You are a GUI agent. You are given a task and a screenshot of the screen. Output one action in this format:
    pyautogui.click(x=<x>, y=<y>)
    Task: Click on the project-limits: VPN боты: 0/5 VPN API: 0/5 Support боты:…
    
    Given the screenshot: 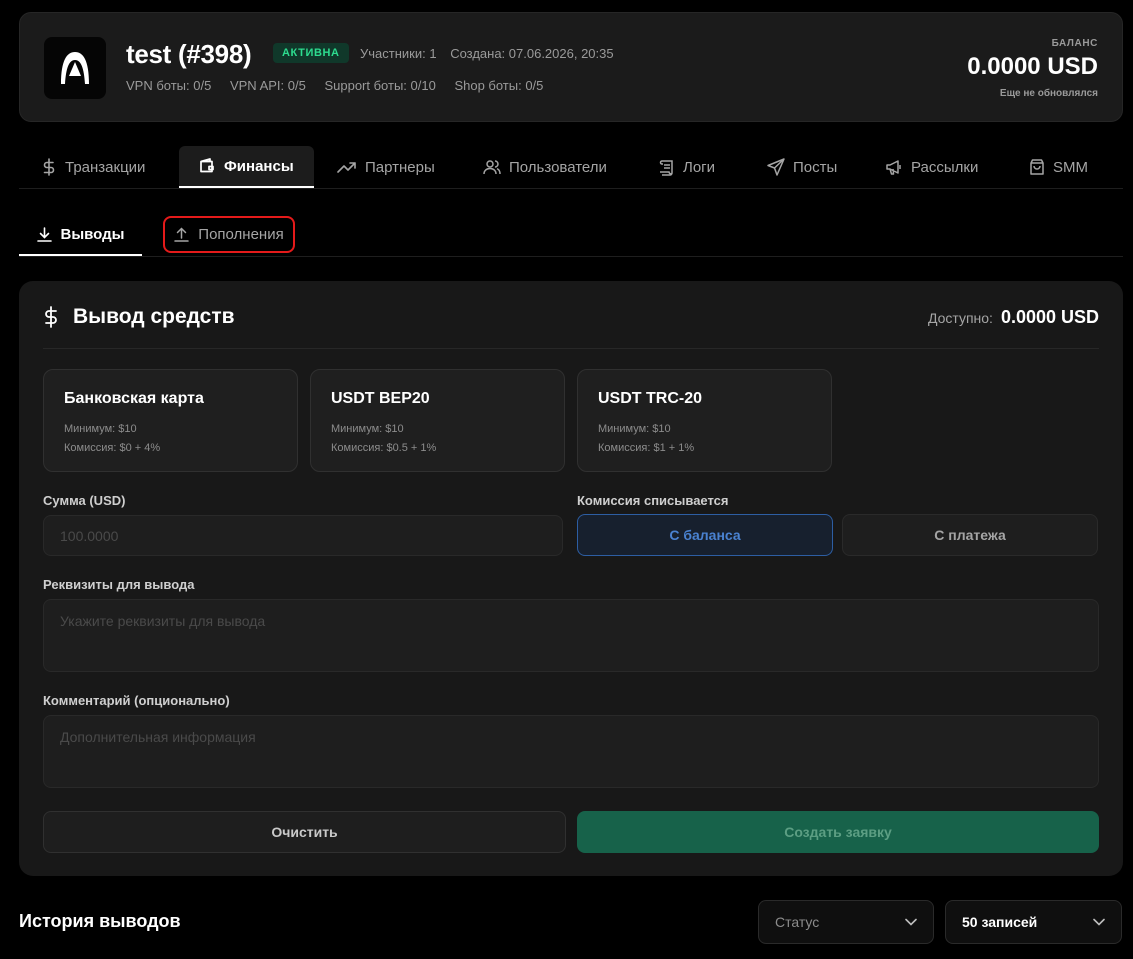 What is the action you would take?
    pyautogui.click(x=342, y=85)
    